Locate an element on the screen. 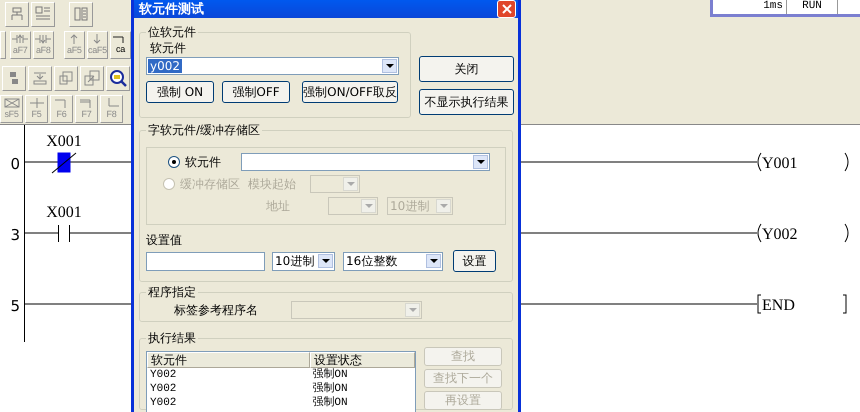 Image resolution: width=860 pixels, height=412 pixels. force-button: 强制OFF is located at coordinates (256, 92).